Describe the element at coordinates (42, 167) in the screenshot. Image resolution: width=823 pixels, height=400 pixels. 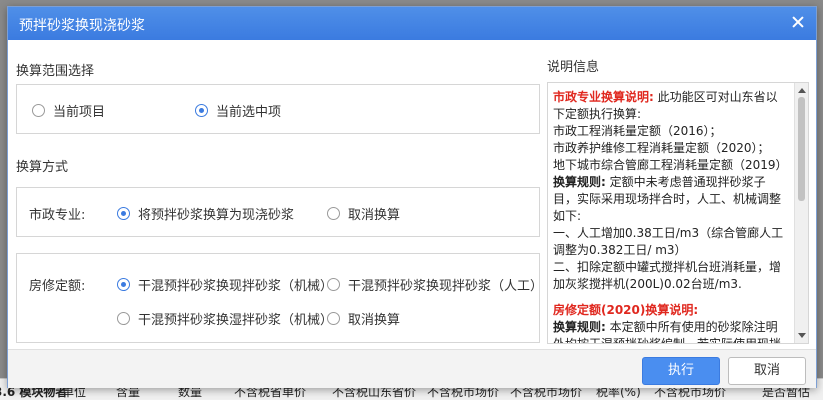
I see `method-label: 换算方式` at that location.